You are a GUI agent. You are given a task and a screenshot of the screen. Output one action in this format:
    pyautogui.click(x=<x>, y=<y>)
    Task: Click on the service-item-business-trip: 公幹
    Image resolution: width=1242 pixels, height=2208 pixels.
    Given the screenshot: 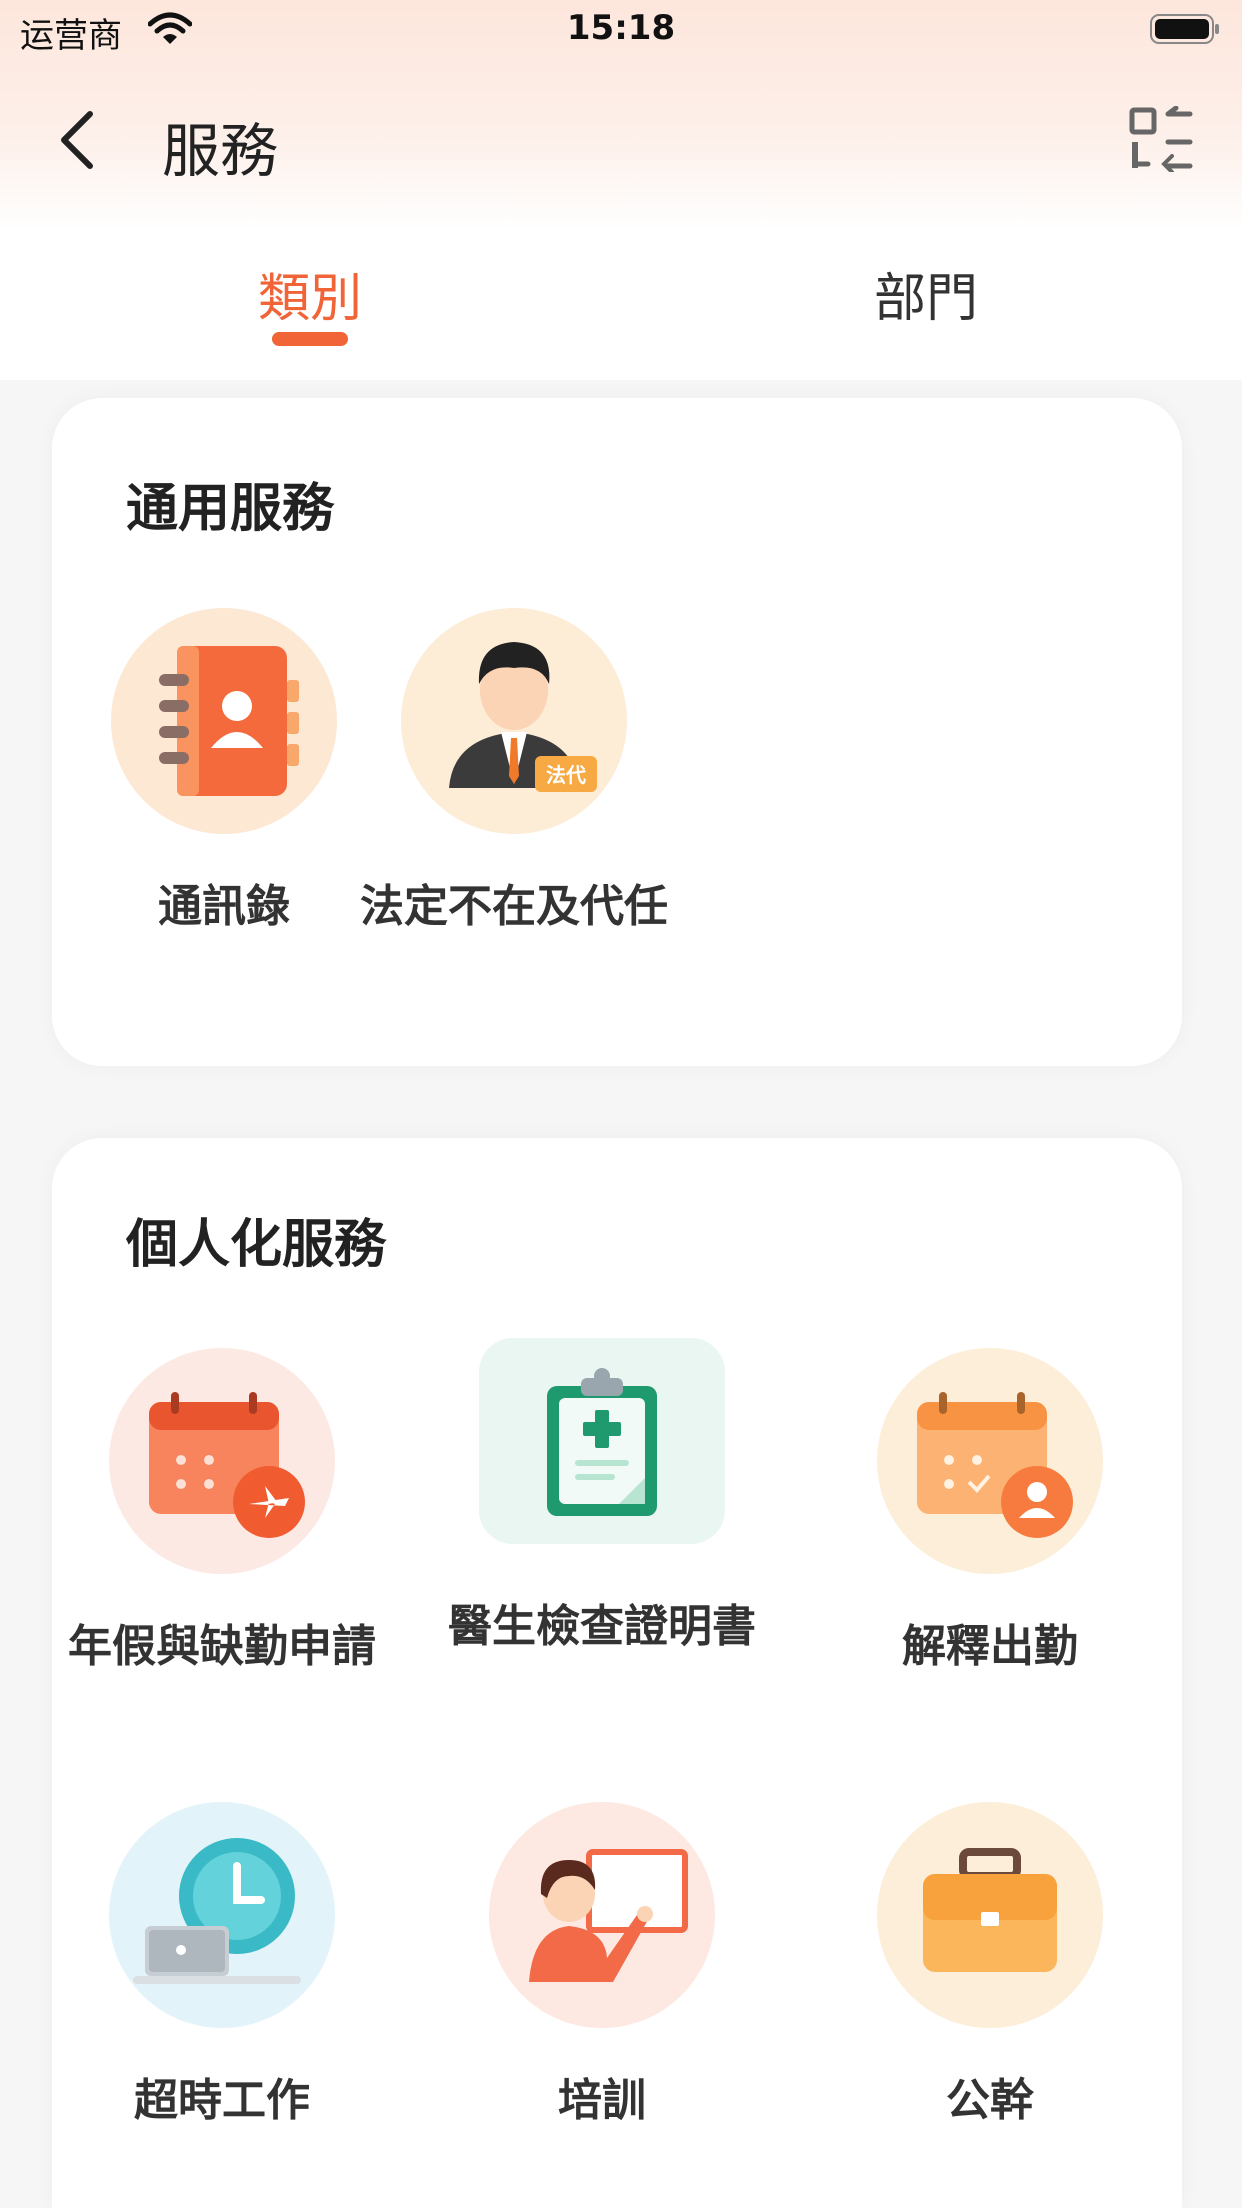 What is the action you would take?
    pyautogui.click(x=990, y=1966)
    